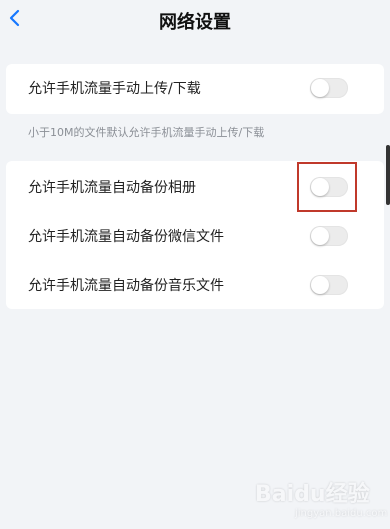  I want to click on setting-row-backup-music: 允许手机流量自动备份音乐文件, so click(195, 285).